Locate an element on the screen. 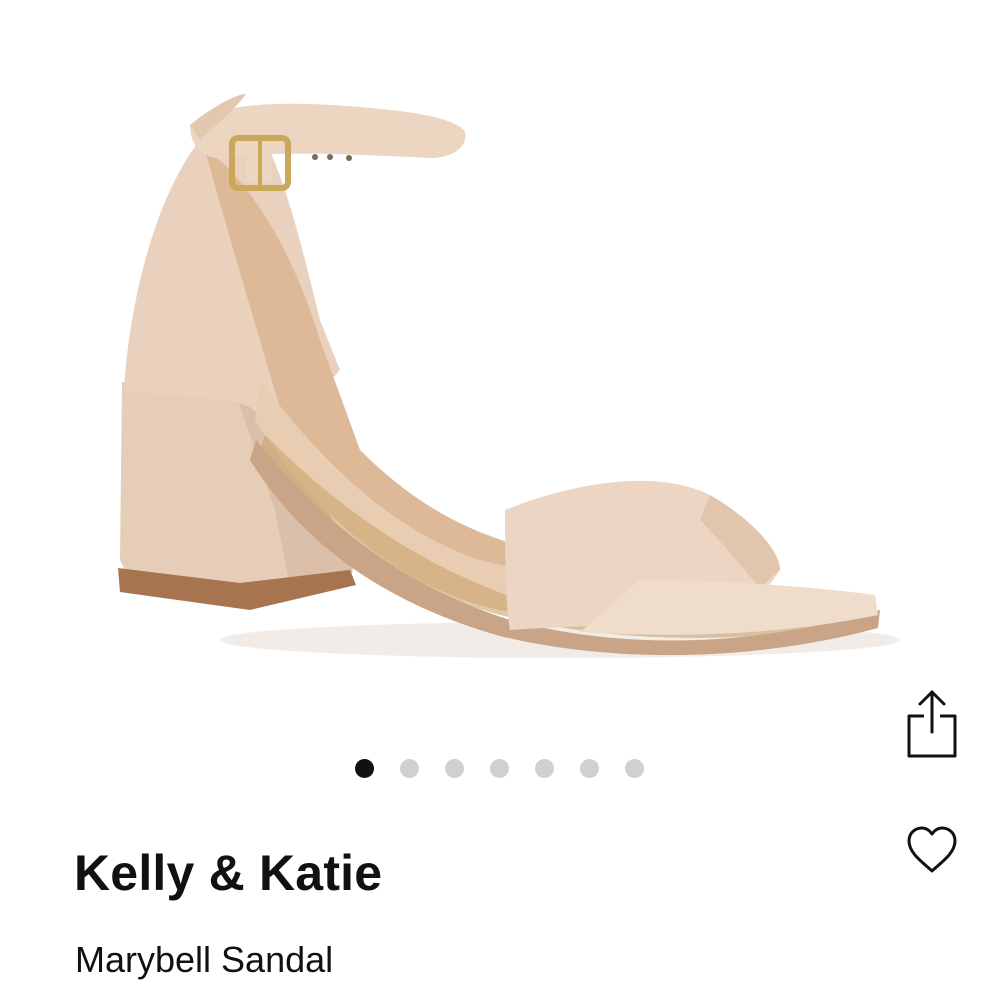 Image resolution: width=1000 pixels, height=1000 pixels. share-icon is located at coordinates (932, 724).